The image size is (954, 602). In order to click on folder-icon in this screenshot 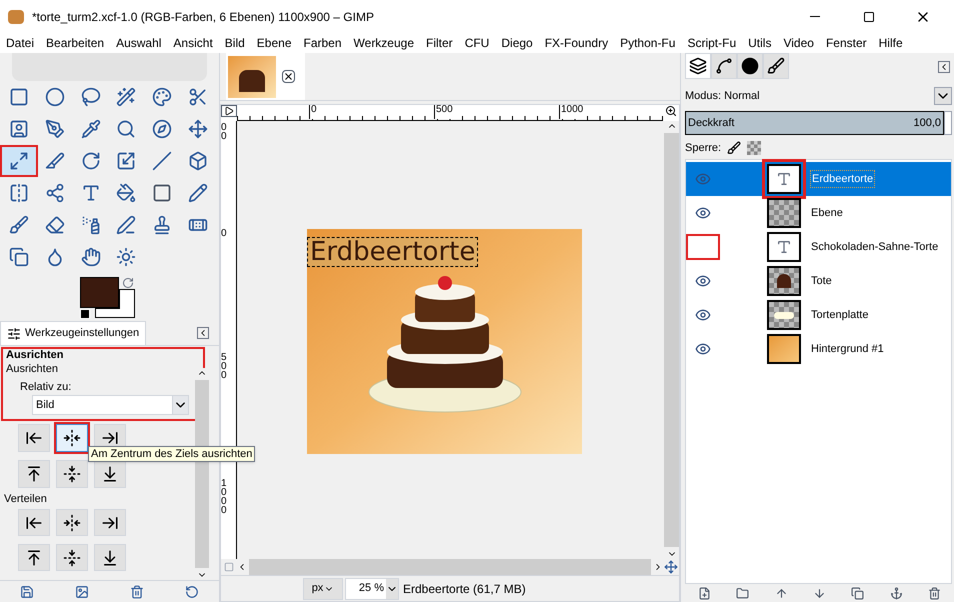, I will do `click(743, 593)`.